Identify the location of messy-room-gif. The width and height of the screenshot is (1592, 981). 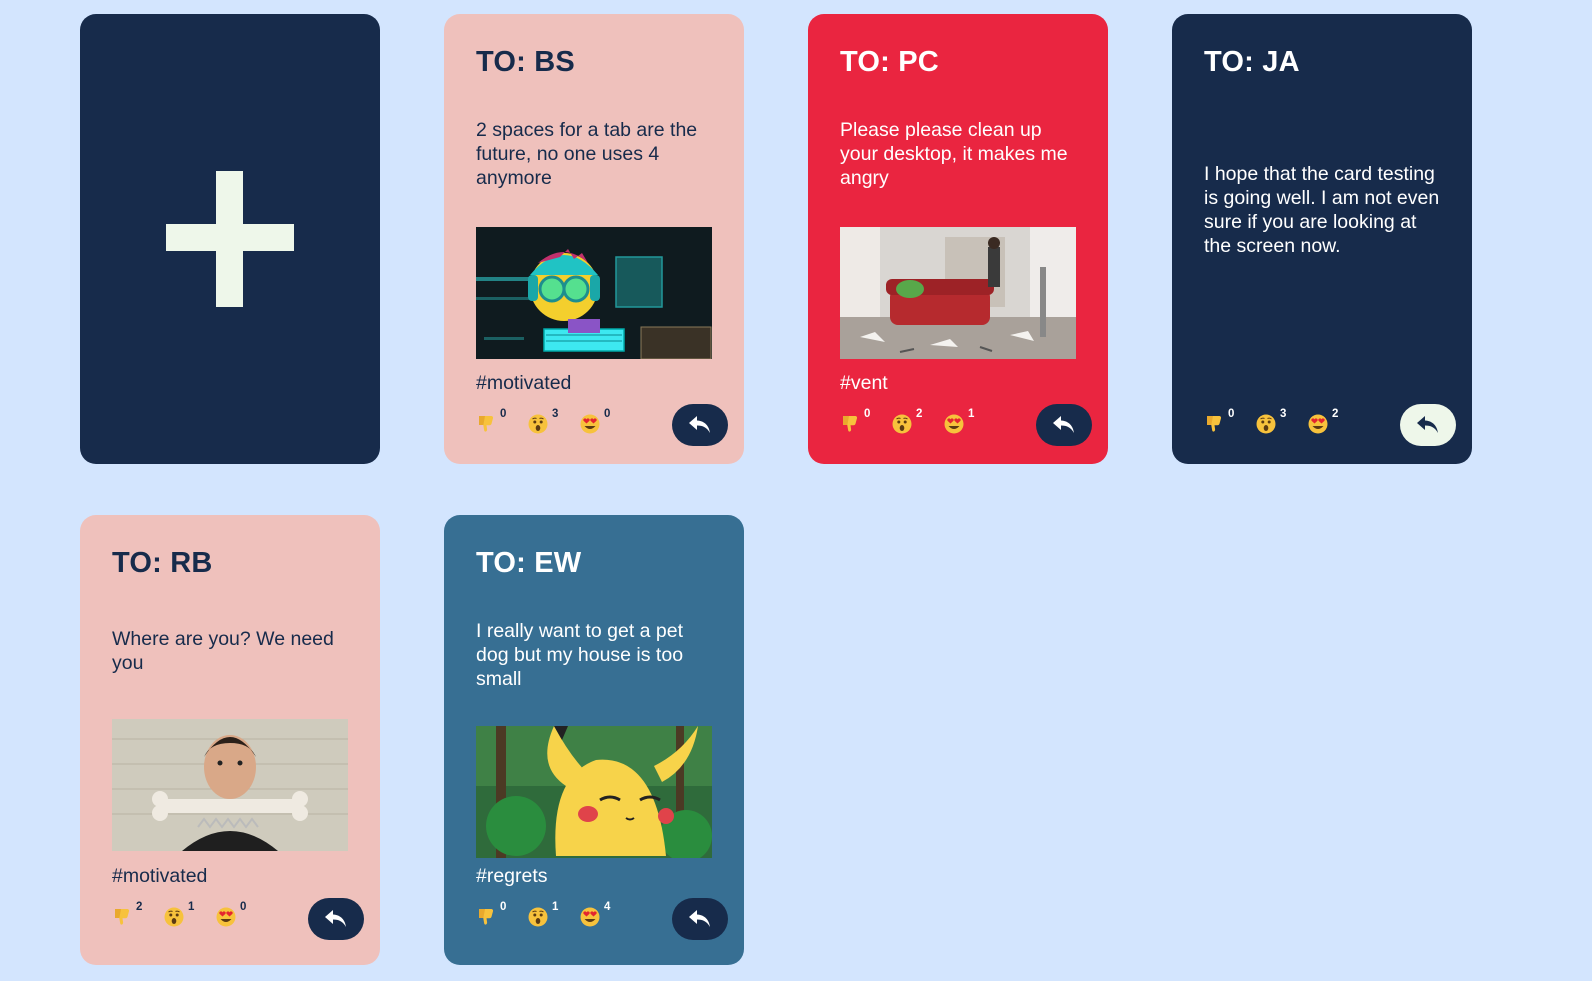
(958, 293).